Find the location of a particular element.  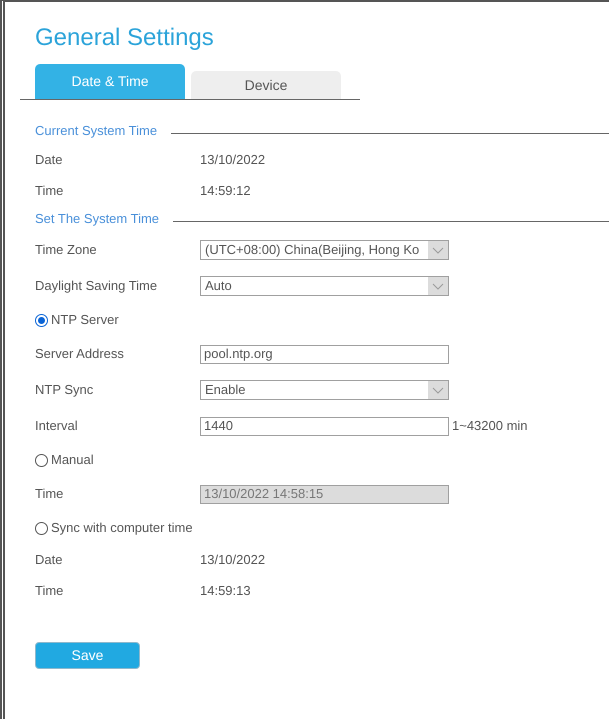

section-heading: Set The System Time is located at coordinates (97, 219).